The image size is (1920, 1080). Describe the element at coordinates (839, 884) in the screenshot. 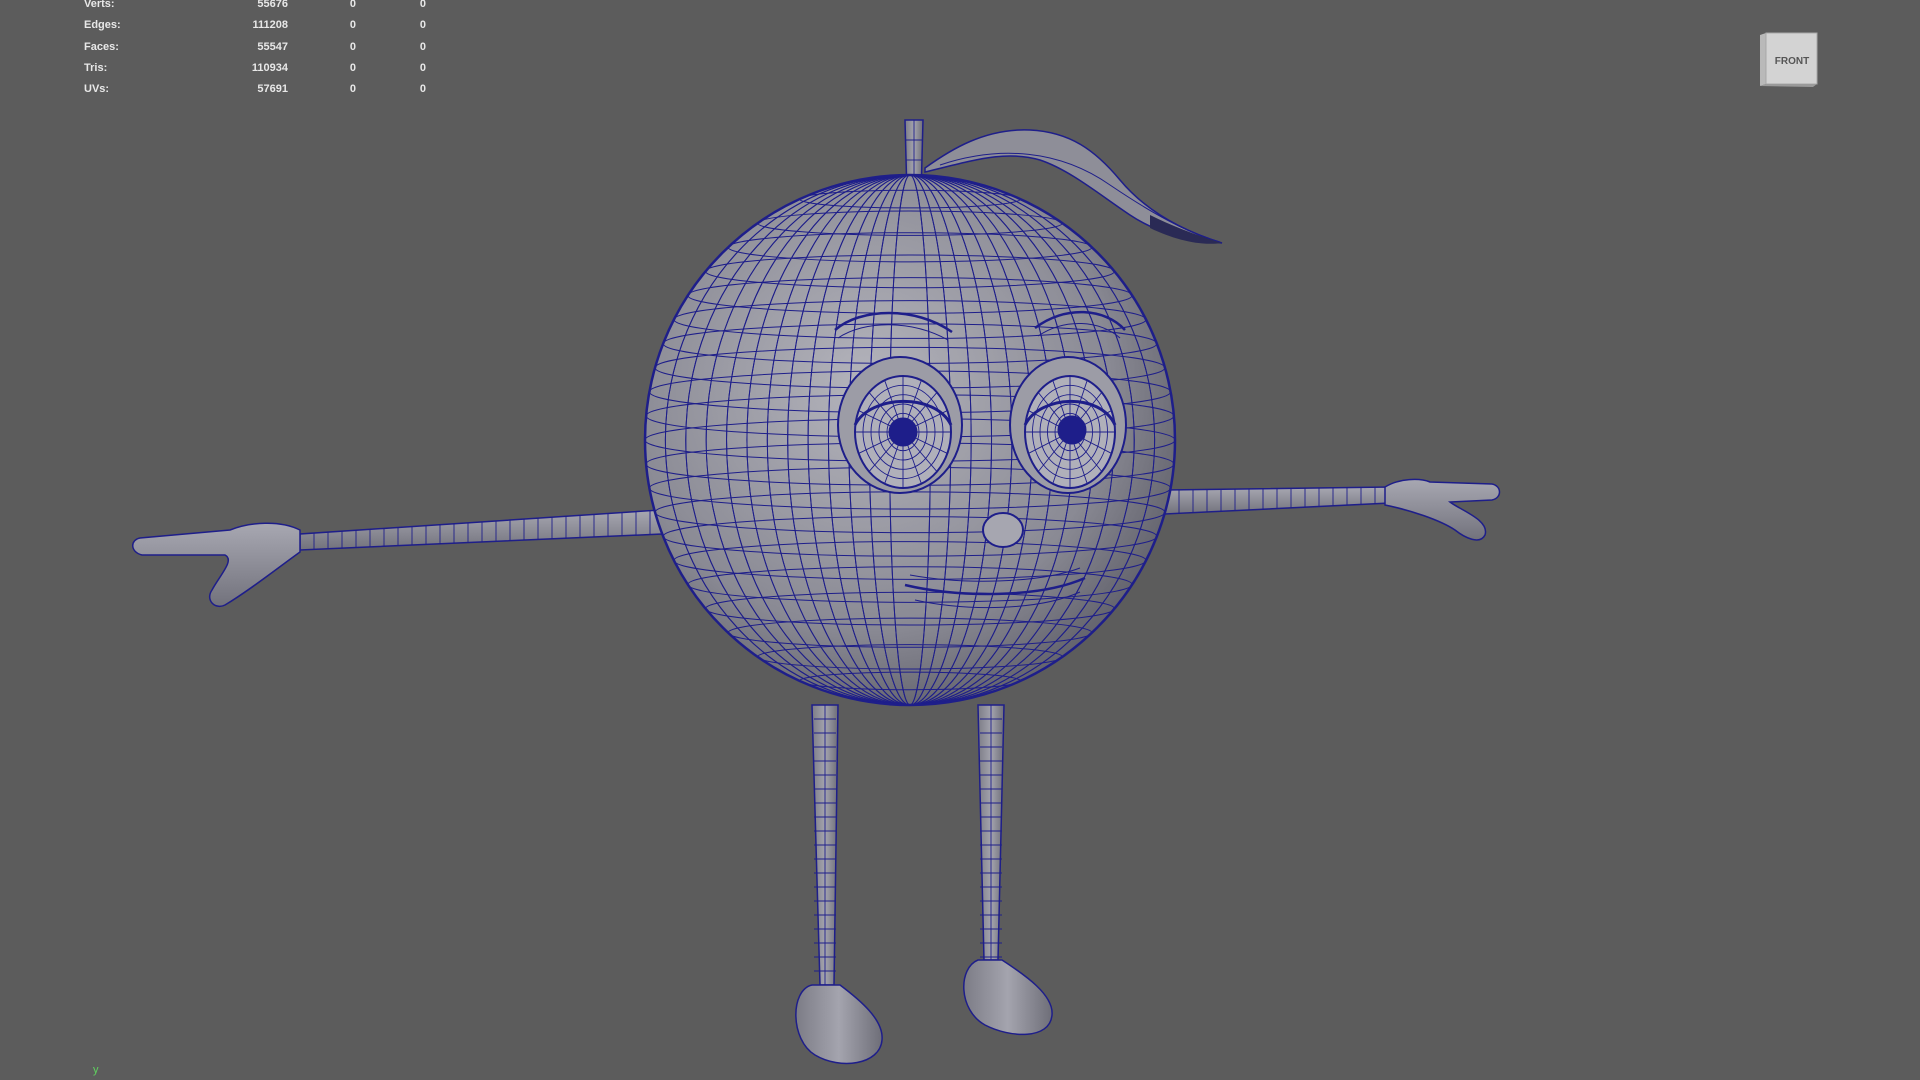

I see `left-leg` at that location.